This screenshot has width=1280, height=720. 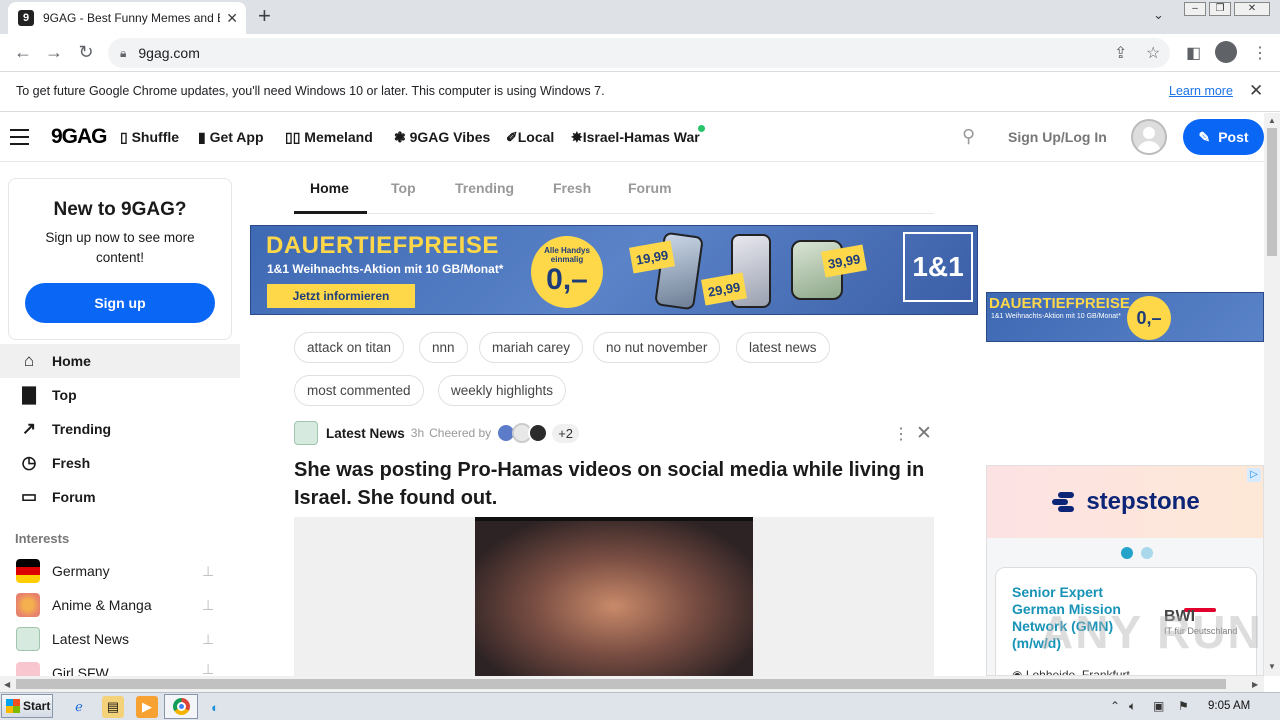 I want to click on media-player-icon: ▶, so click(x=147, y=707).